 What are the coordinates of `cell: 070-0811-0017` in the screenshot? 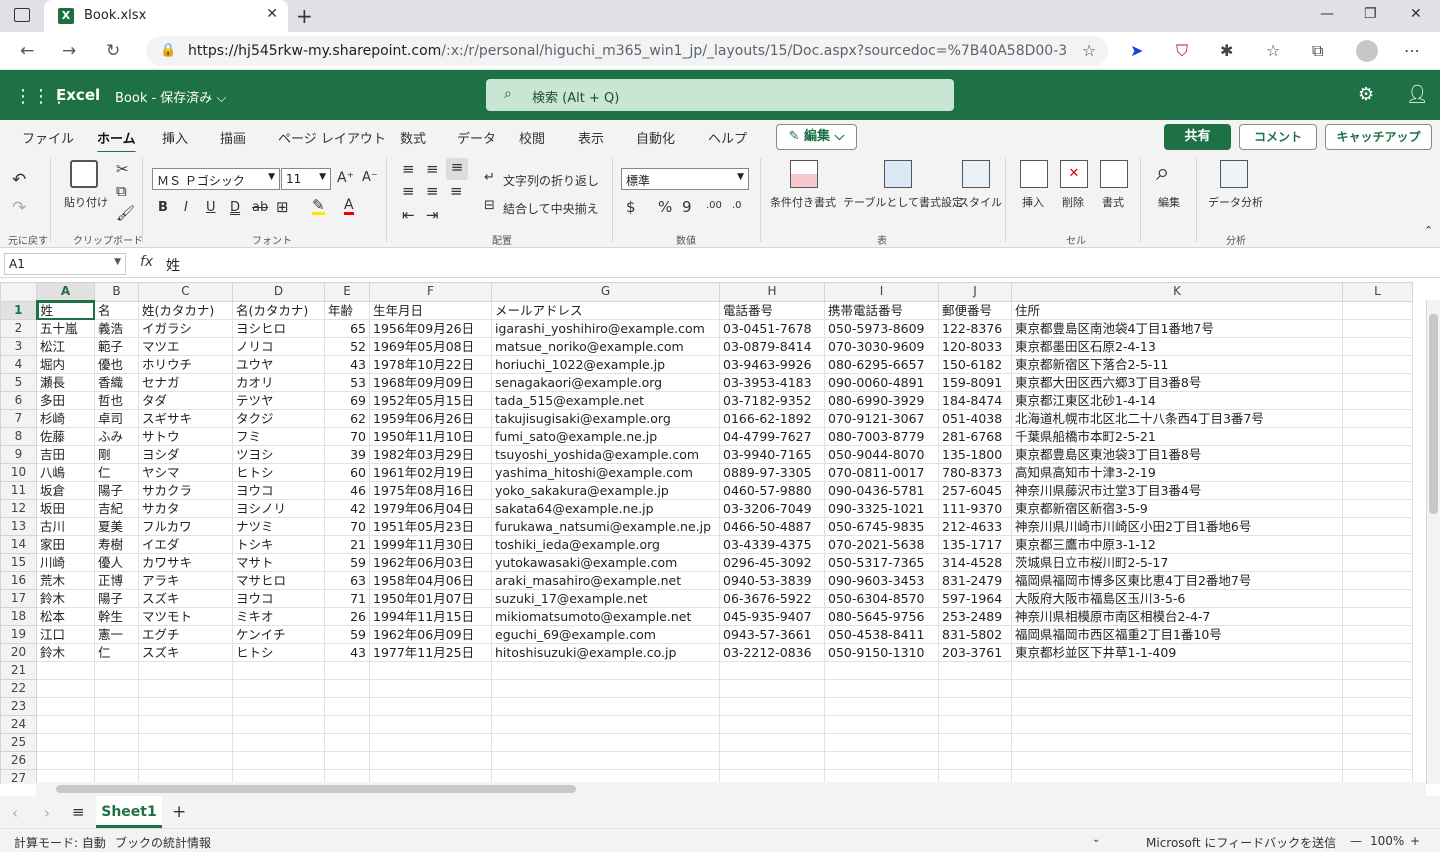 It's located at (881, 472).